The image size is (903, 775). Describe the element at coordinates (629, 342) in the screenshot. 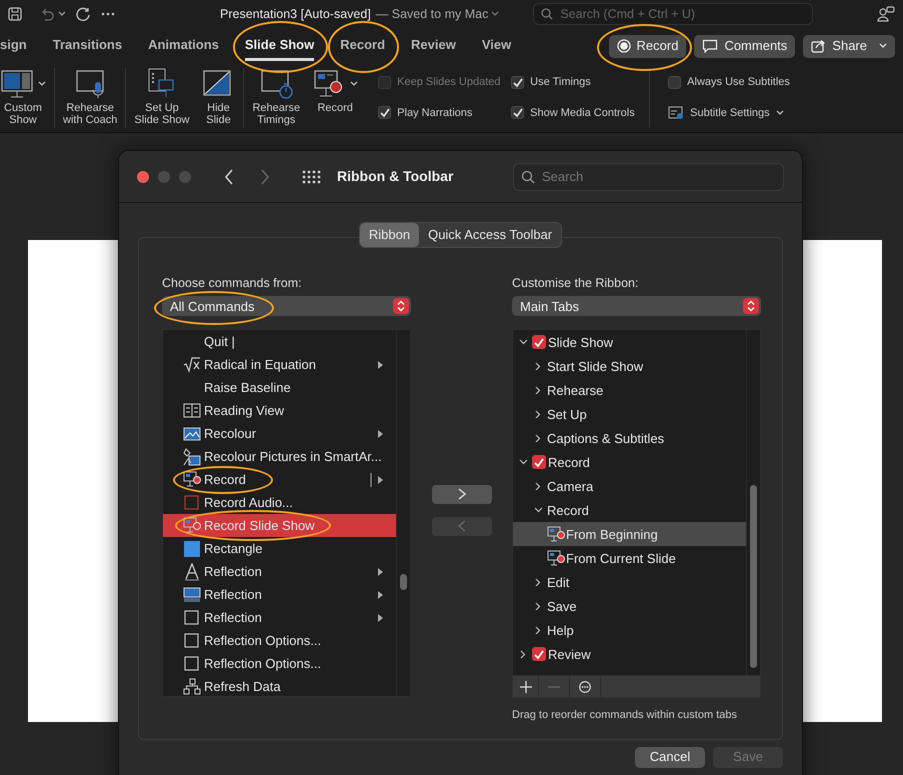

I see `tree-item: Slide Show` at that location.